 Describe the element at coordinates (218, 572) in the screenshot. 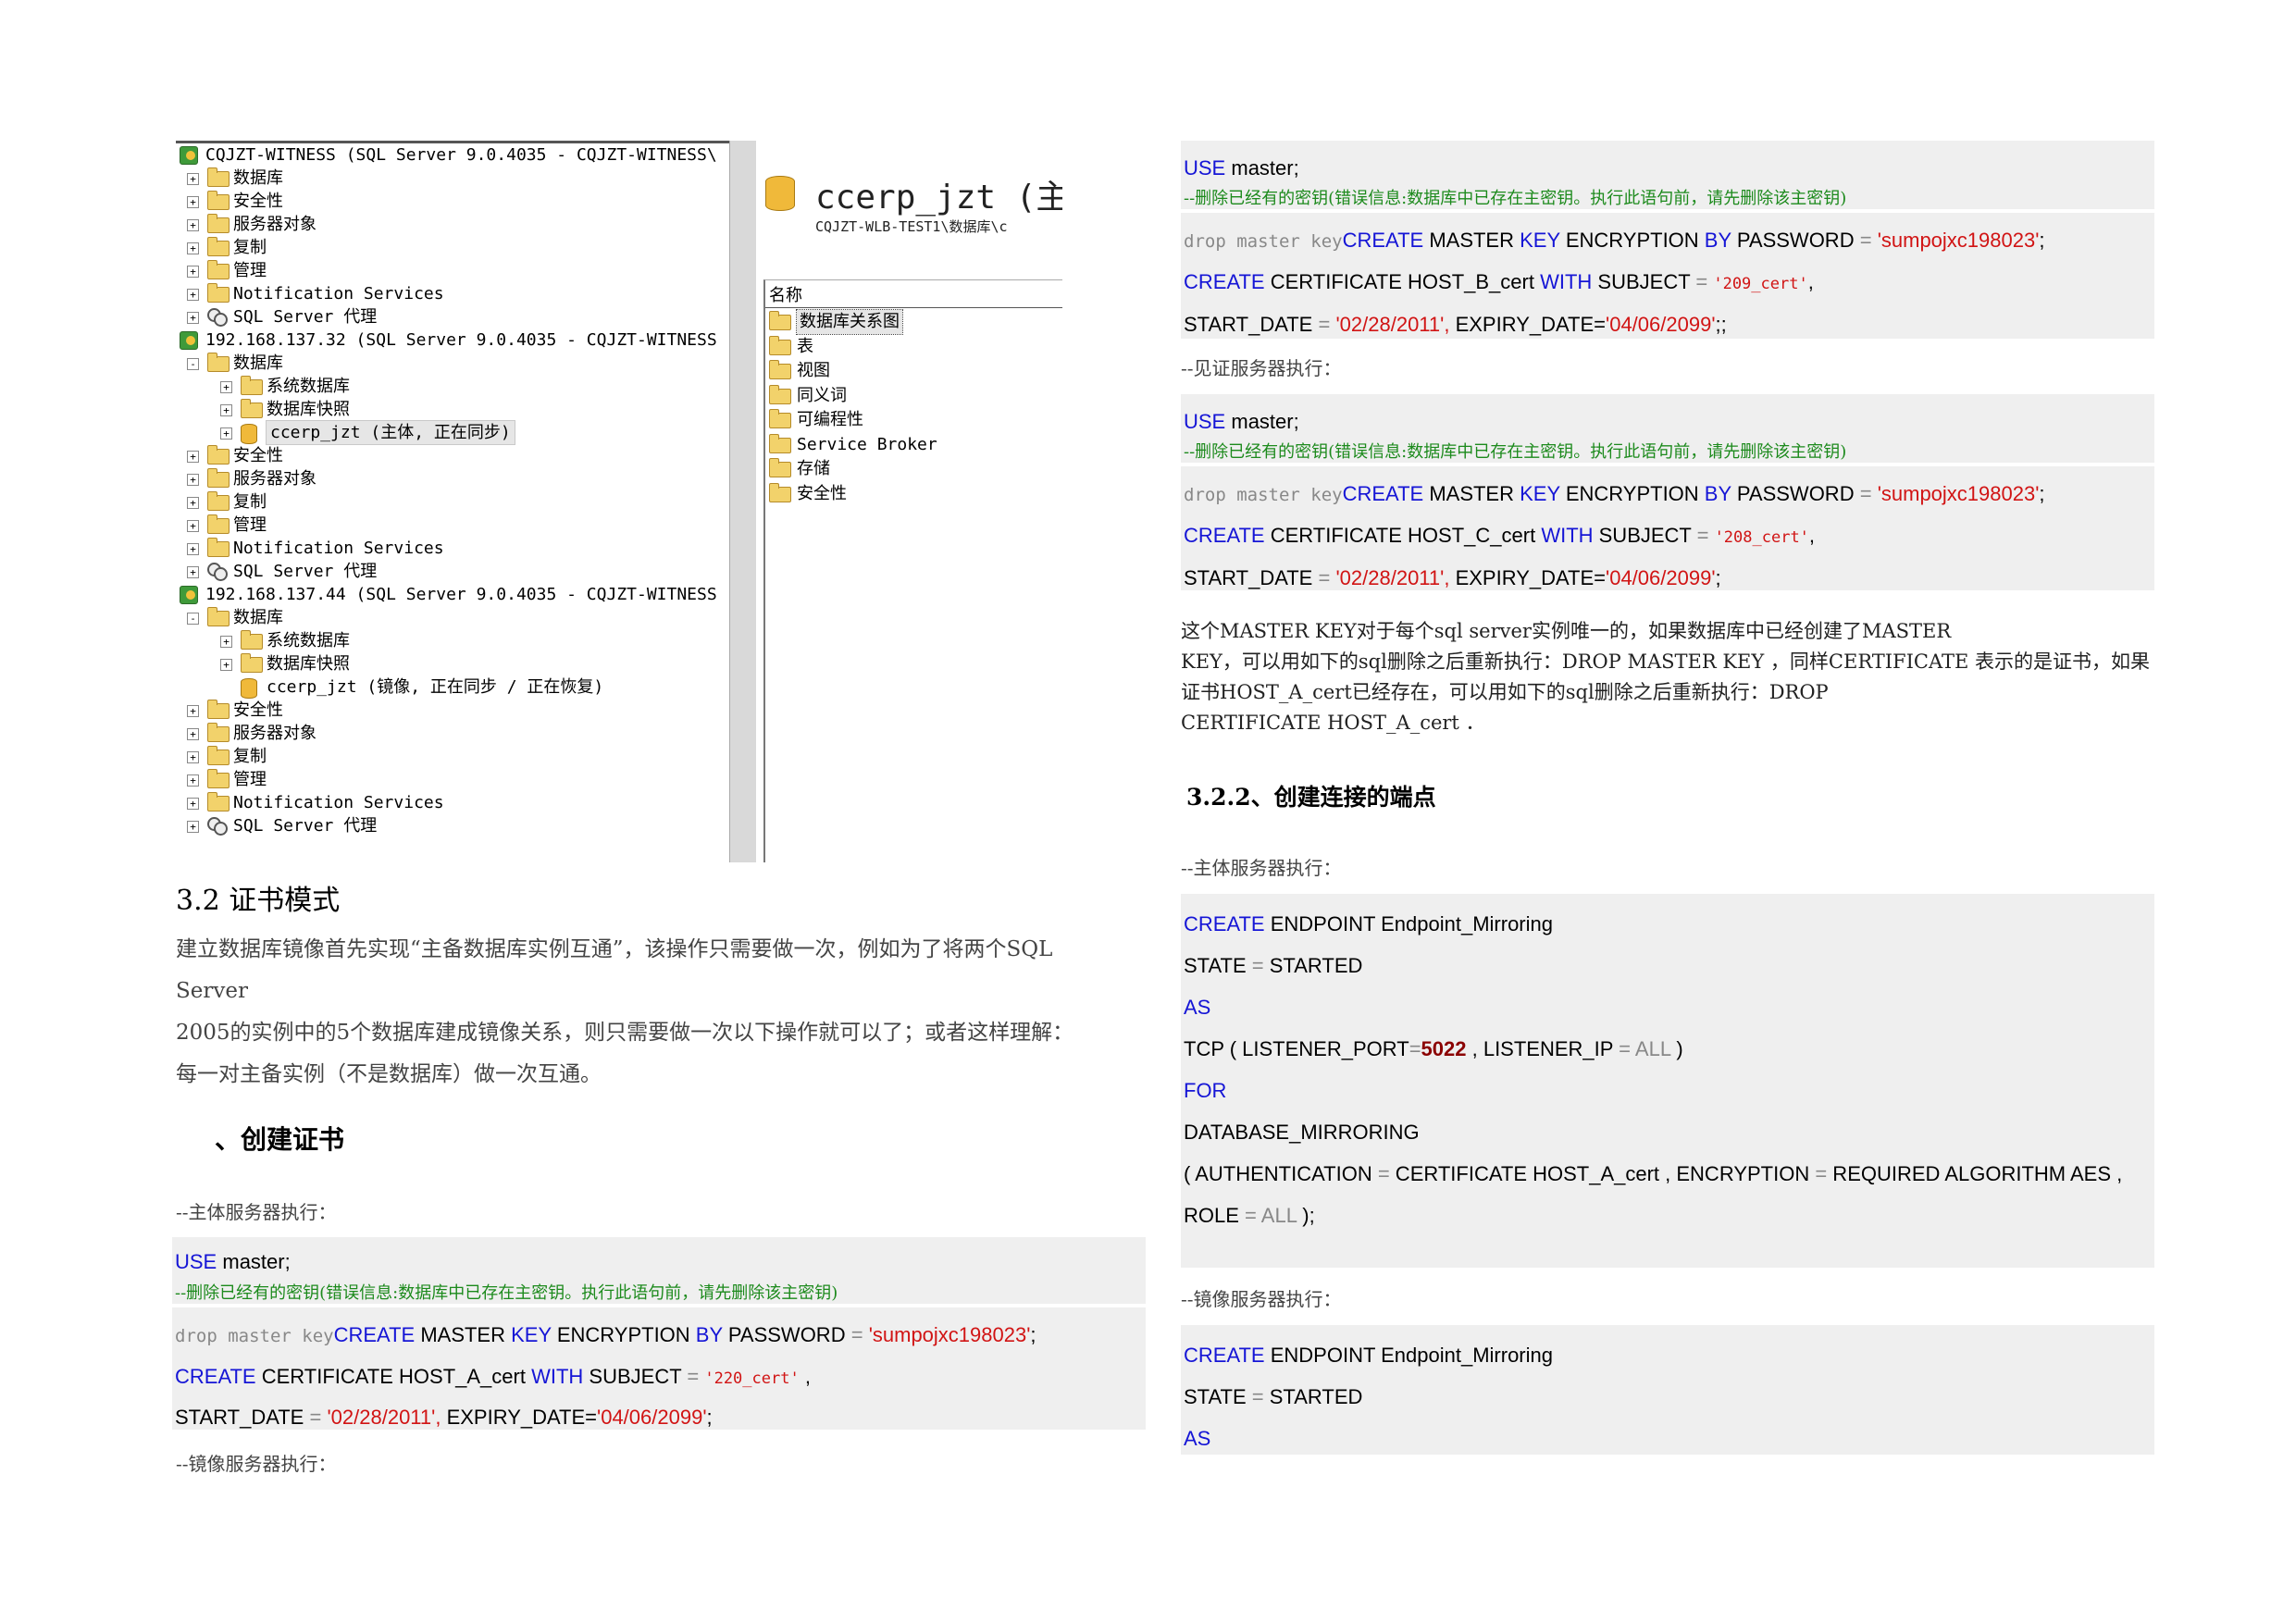

I see `agent-icon` at that location.